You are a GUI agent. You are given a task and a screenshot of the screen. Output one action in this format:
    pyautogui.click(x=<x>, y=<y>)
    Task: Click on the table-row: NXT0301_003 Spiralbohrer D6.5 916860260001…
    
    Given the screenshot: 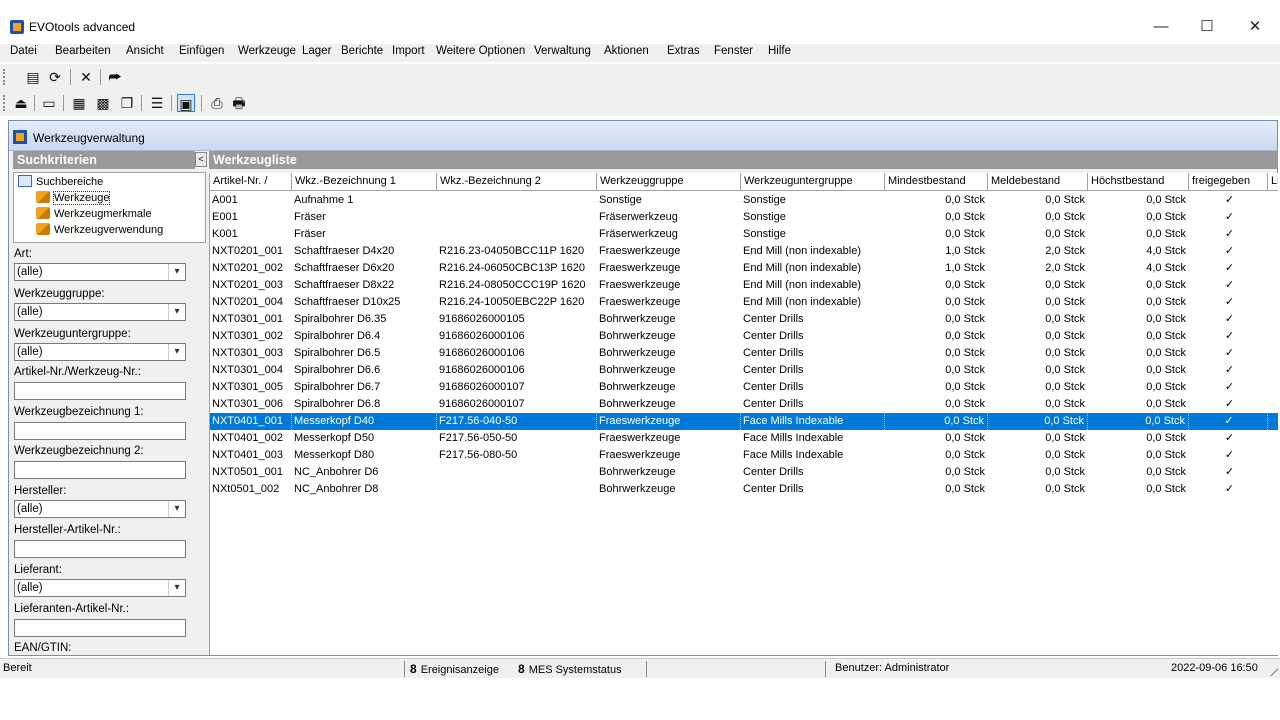 What is the action you would take?
    pyautogui.click(x=744, y=353)
    